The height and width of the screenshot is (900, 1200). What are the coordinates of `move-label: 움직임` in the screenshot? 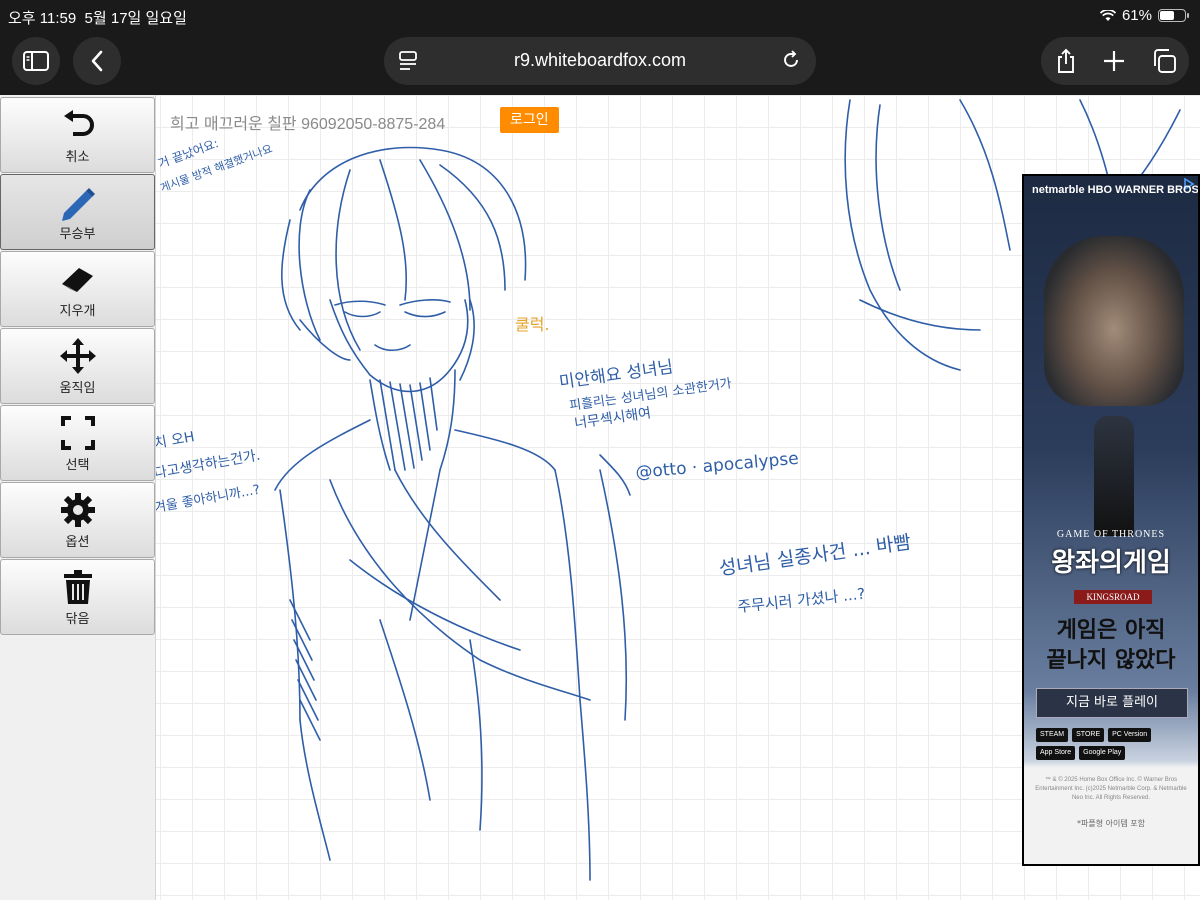 It's located at (77, 388).